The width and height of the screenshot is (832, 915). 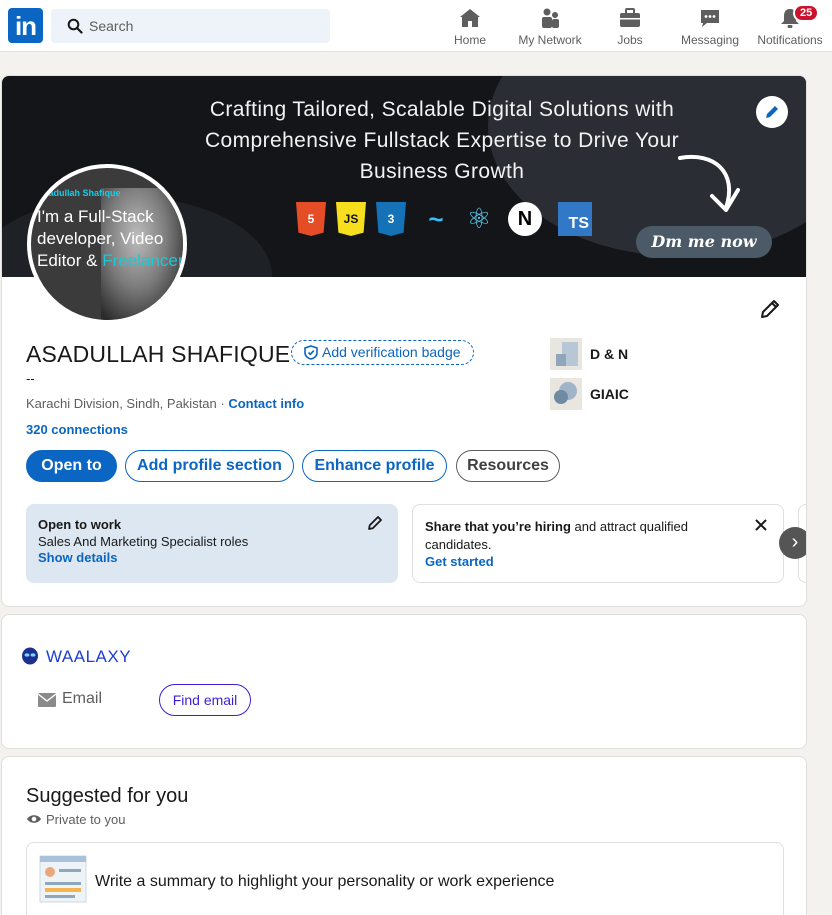 I want to click on profile-headline: --, so click(x=30, y=378).